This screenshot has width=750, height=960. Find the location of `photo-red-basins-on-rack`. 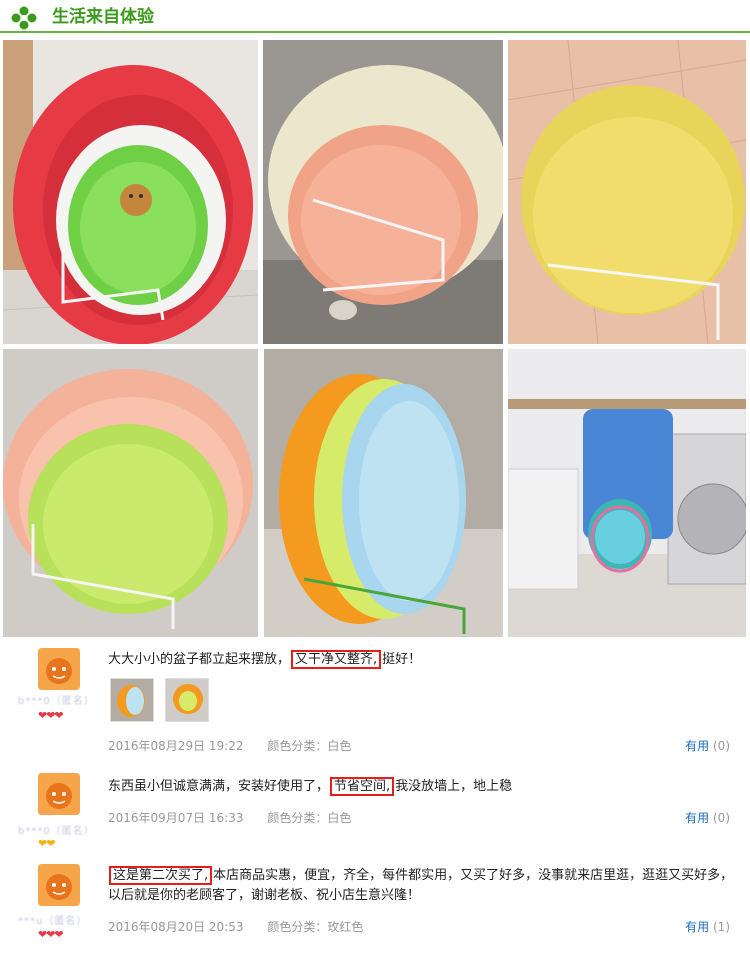

photo-red-basins-on-rack is located at coordinates (130, 192).